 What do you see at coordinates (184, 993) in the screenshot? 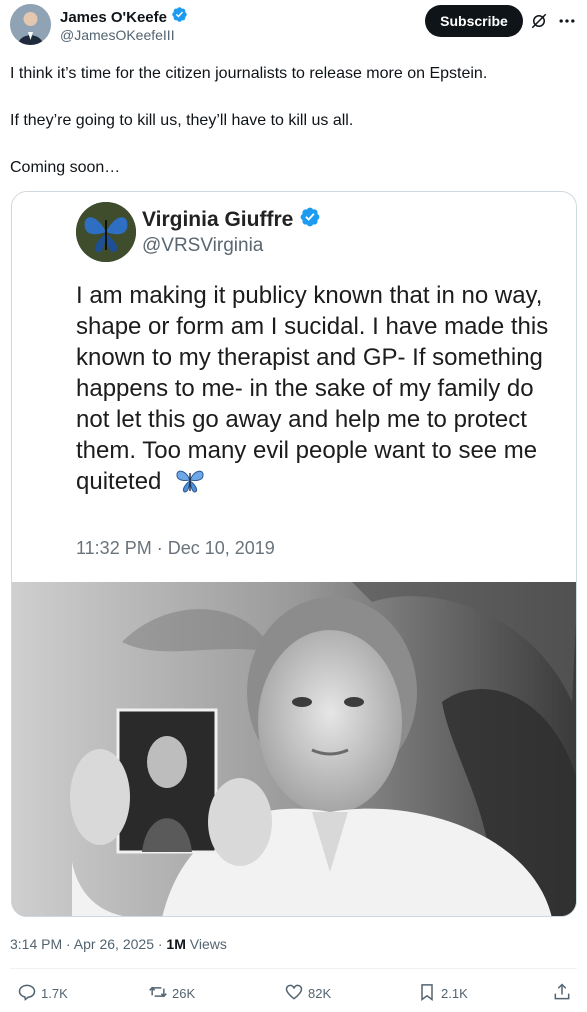
I see `repost-count: 26K` at bounding box center [184, 993].